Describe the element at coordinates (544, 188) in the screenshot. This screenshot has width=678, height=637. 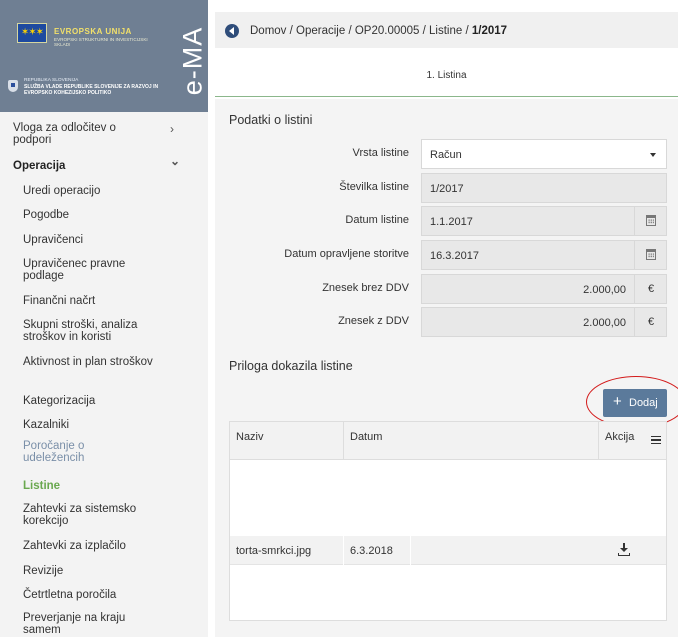
I see `document-number-input: 1/2017` at that location.